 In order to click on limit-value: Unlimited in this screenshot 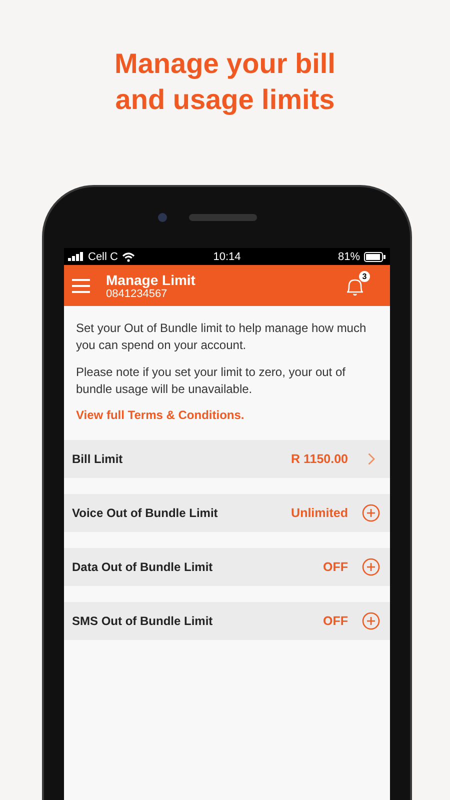, I will do `click(319, 513)`.